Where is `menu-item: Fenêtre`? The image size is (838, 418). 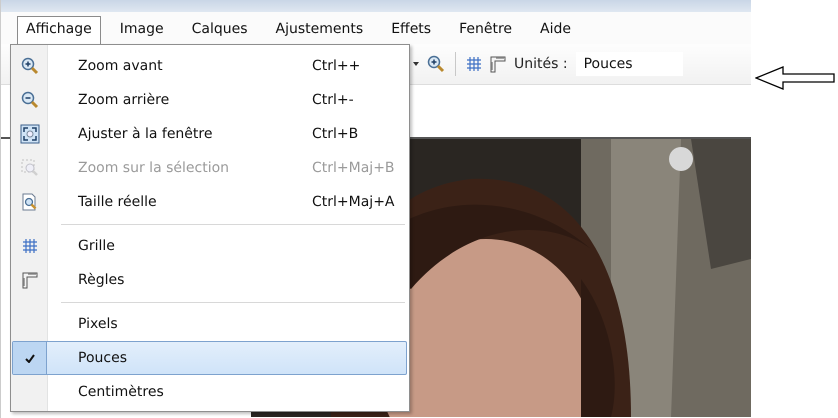
menu-item: Fenêtre is located at coordinates (486, 30).